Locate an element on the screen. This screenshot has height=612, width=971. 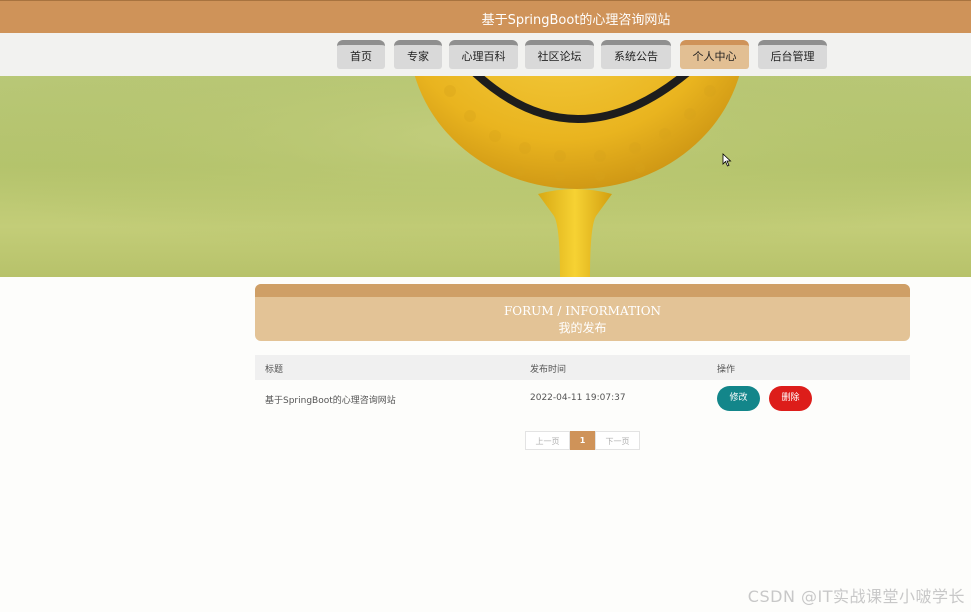
mouse-pointer-icon is located at coordinates (727, 160).